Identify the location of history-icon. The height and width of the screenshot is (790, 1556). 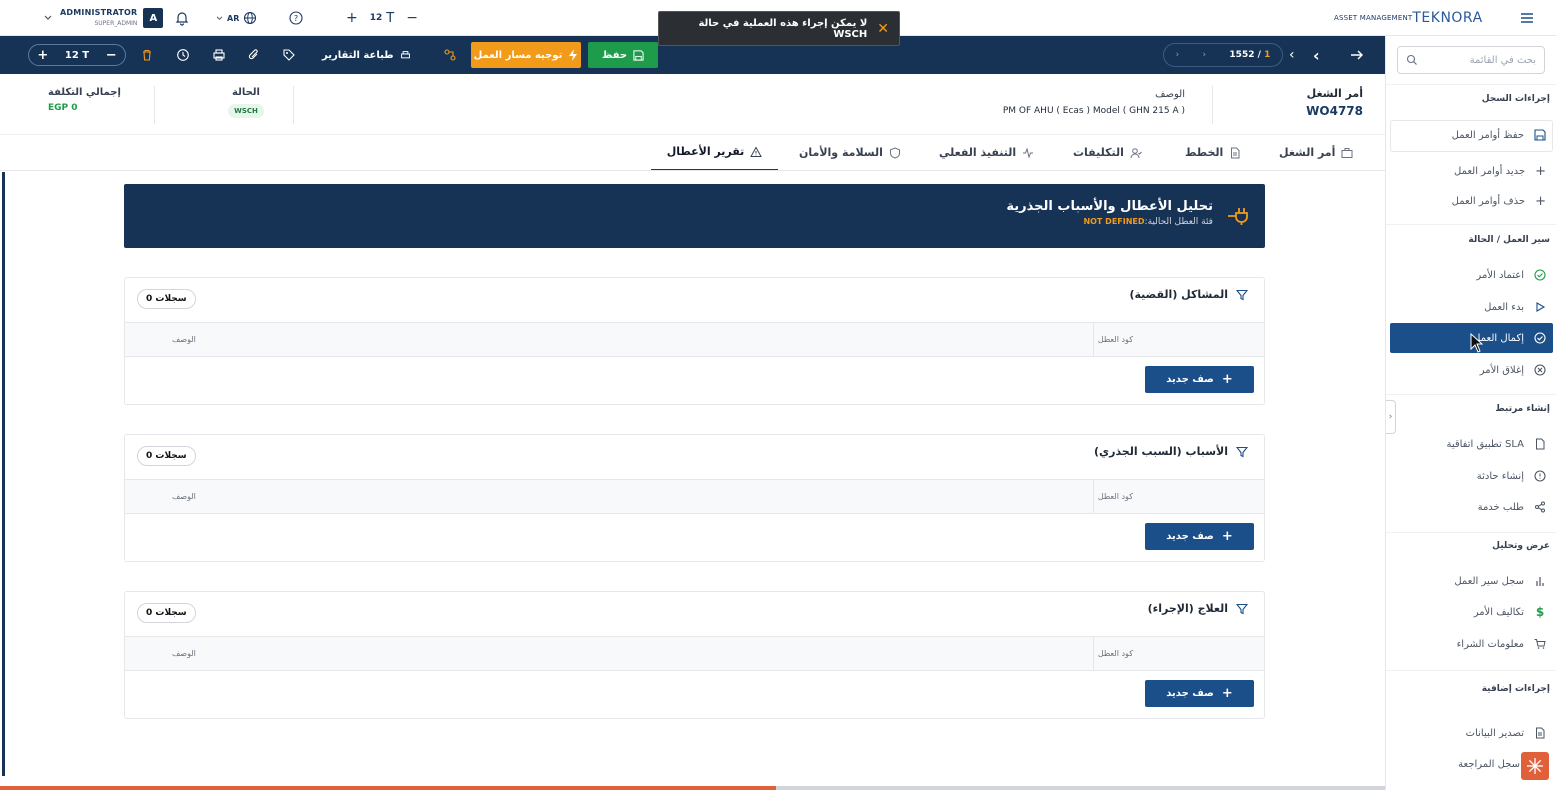
(183, 55).